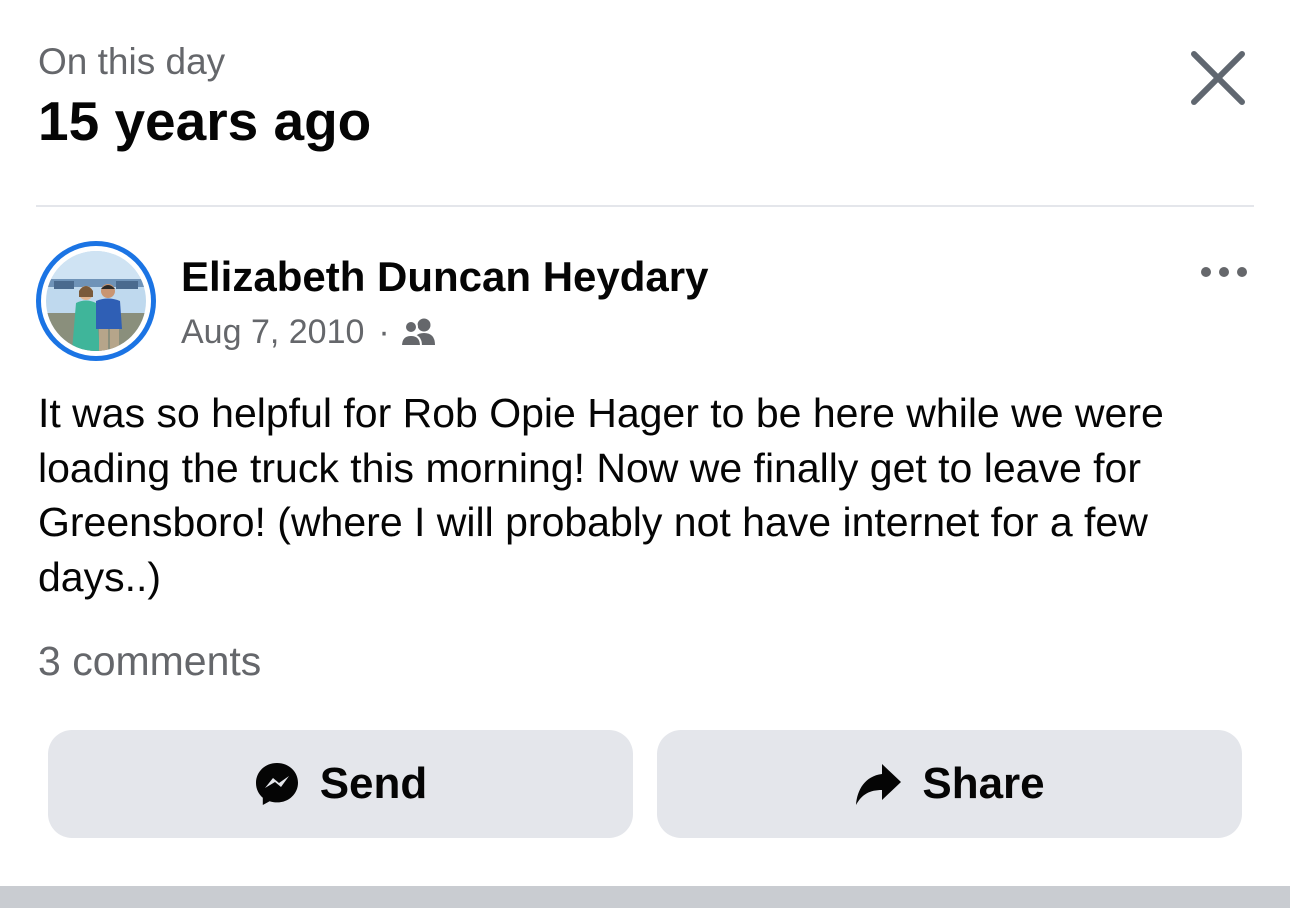  I want to click on memory-header: On this day 15 years ago, so click(204, 97).